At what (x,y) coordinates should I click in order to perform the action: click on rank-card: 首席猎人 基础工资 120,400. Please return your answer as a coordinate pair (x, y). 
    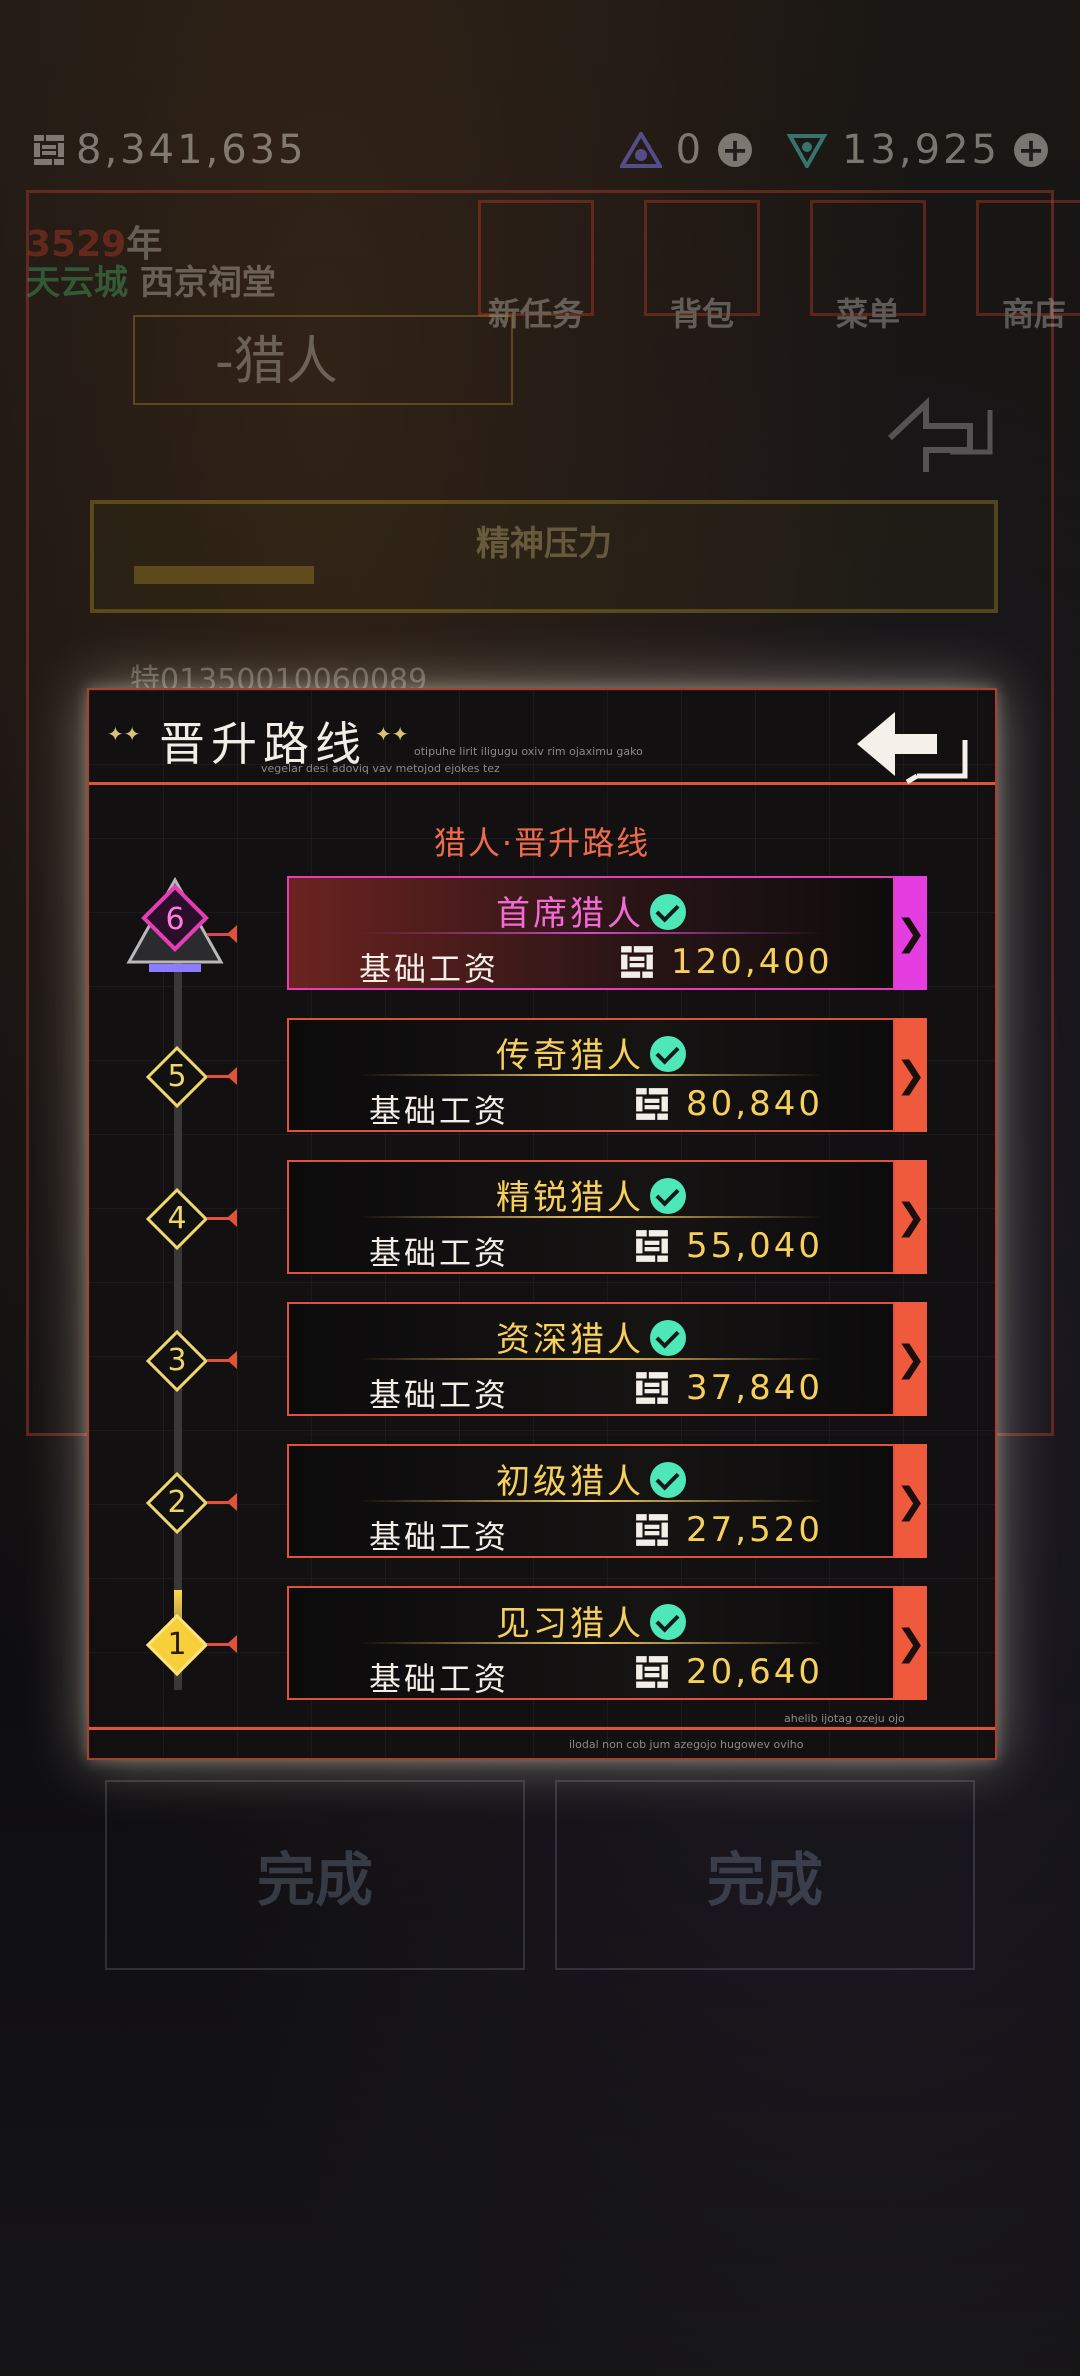
    Looking at the image, I should click on (591, 933).